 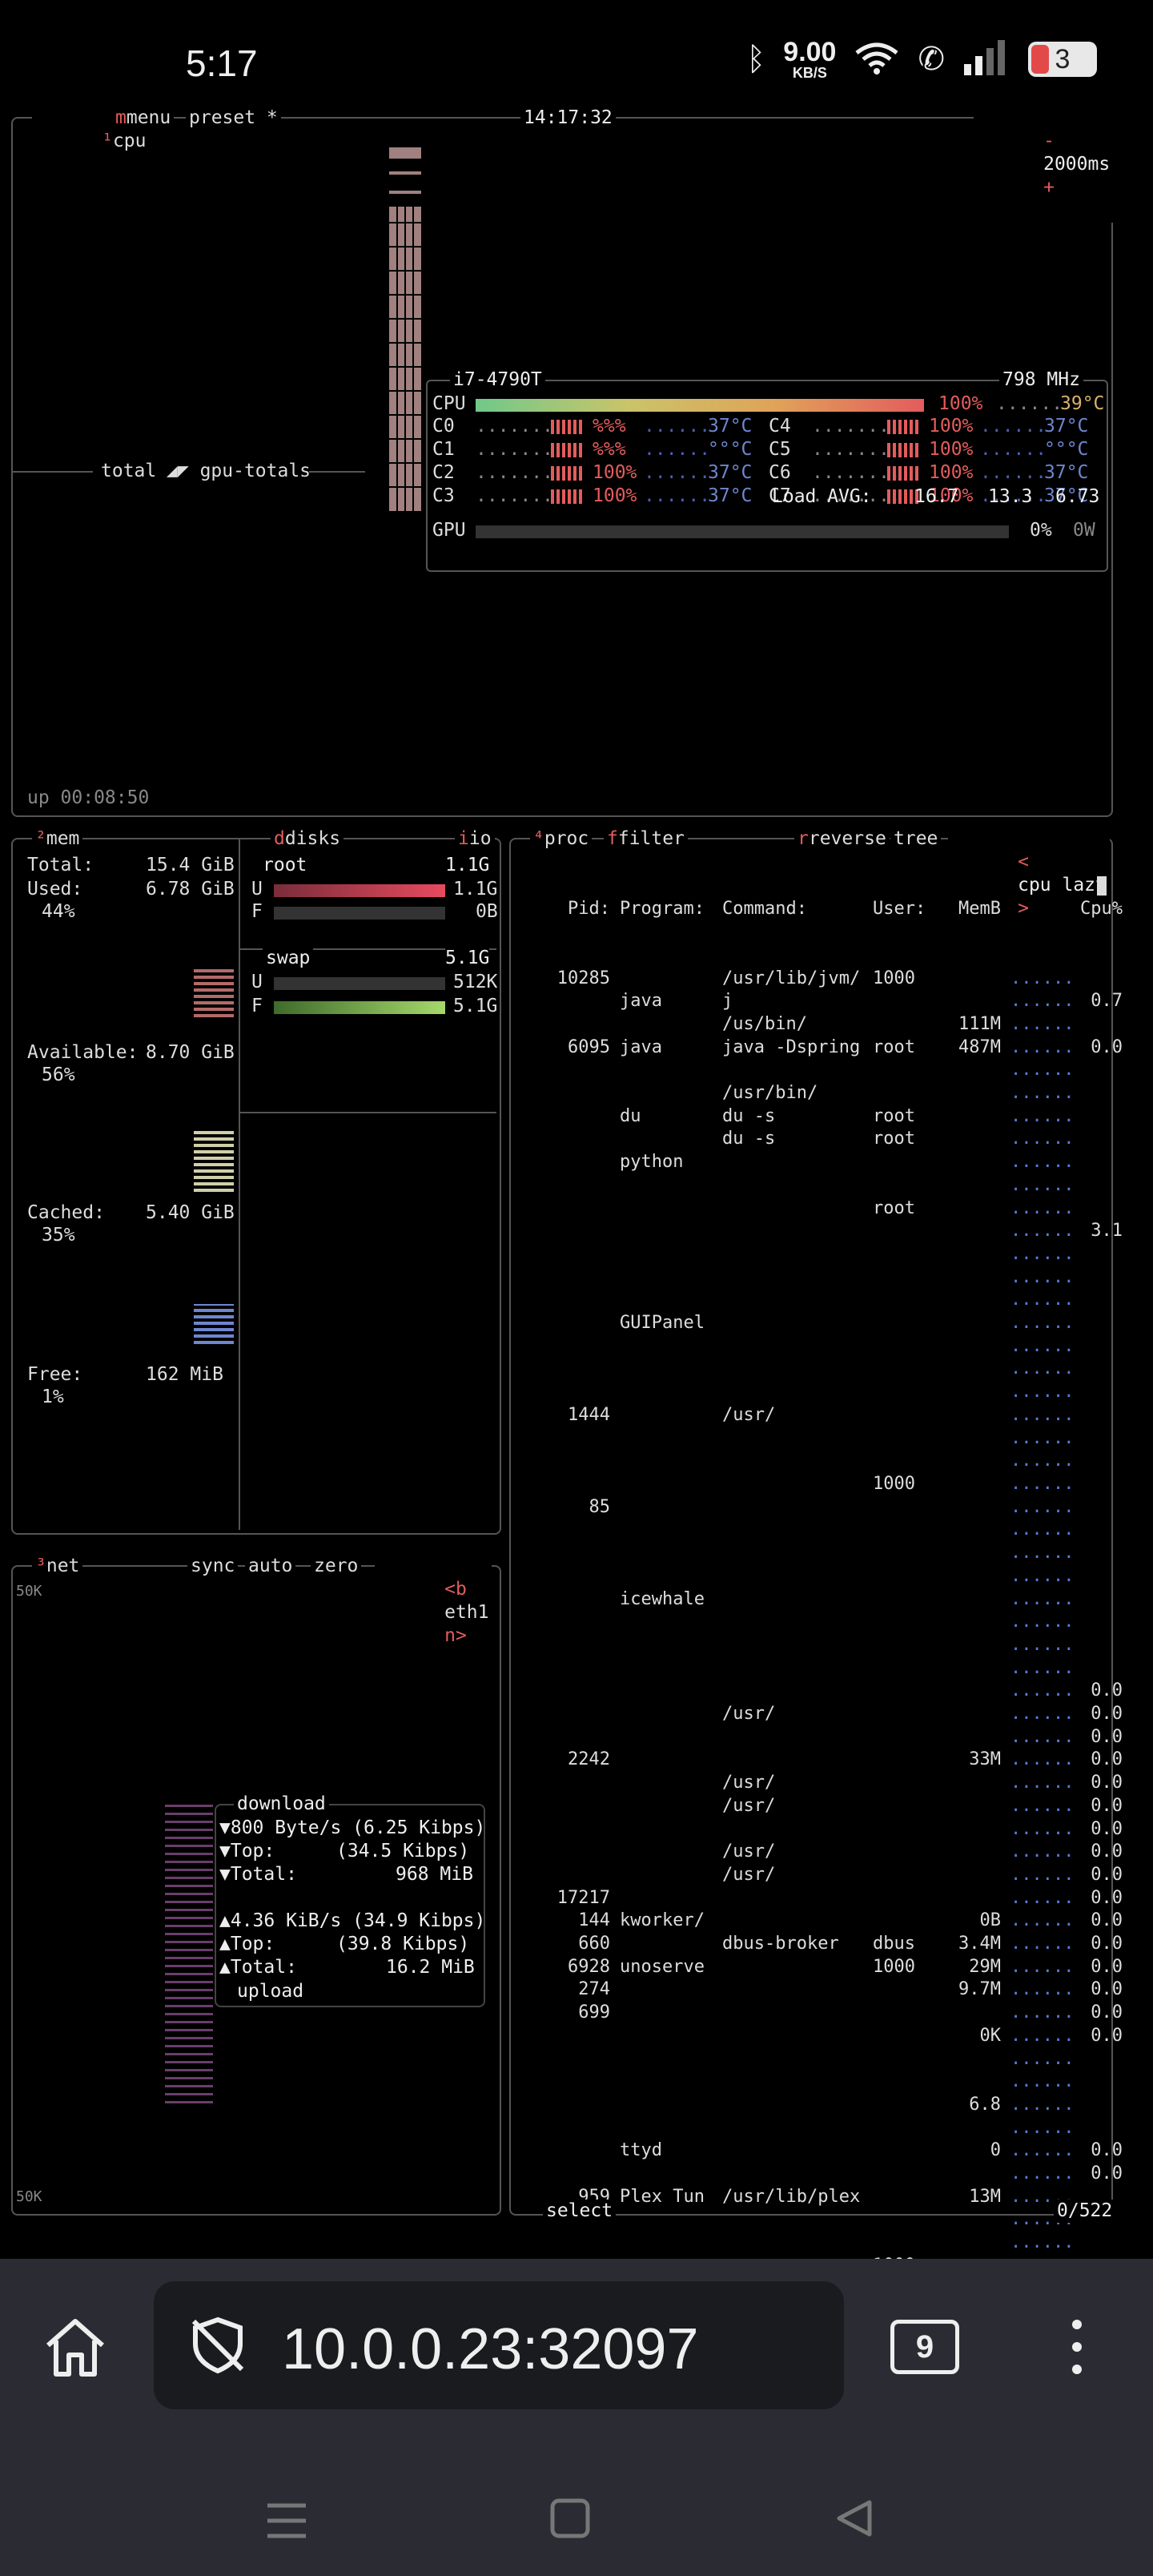 I want to click on bluetooth-icon: ᛒ, so click(x=756, y=59).